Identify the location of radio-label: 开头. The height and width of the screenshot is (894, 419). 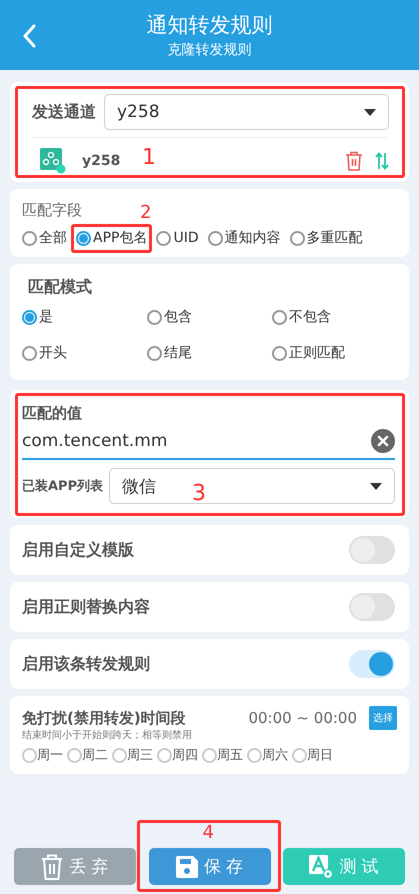
(53, 353).